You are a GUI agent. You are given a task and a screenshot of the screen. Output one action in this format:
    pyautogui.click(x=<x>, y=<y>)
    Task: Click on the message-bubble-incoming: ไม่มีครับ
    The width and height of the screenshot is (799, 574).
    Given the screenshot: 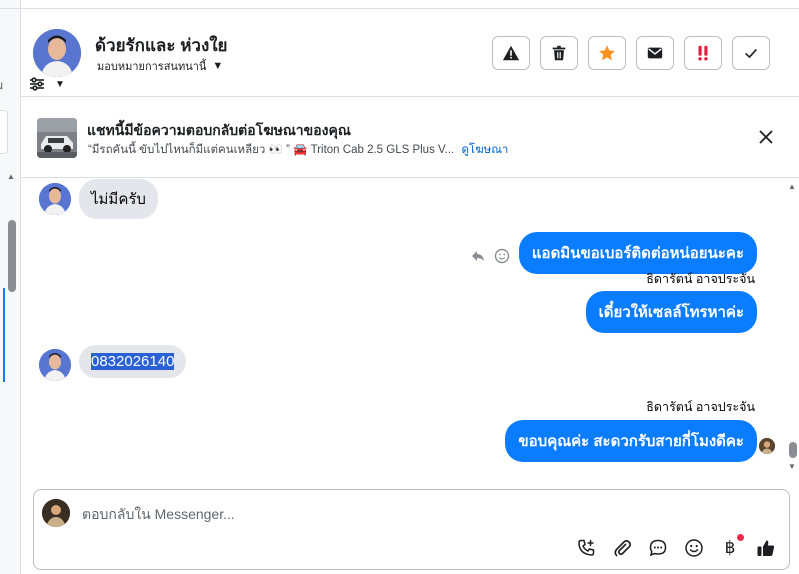 What is the action you would take?
    pyautogui.click(x=118, y=199)
    